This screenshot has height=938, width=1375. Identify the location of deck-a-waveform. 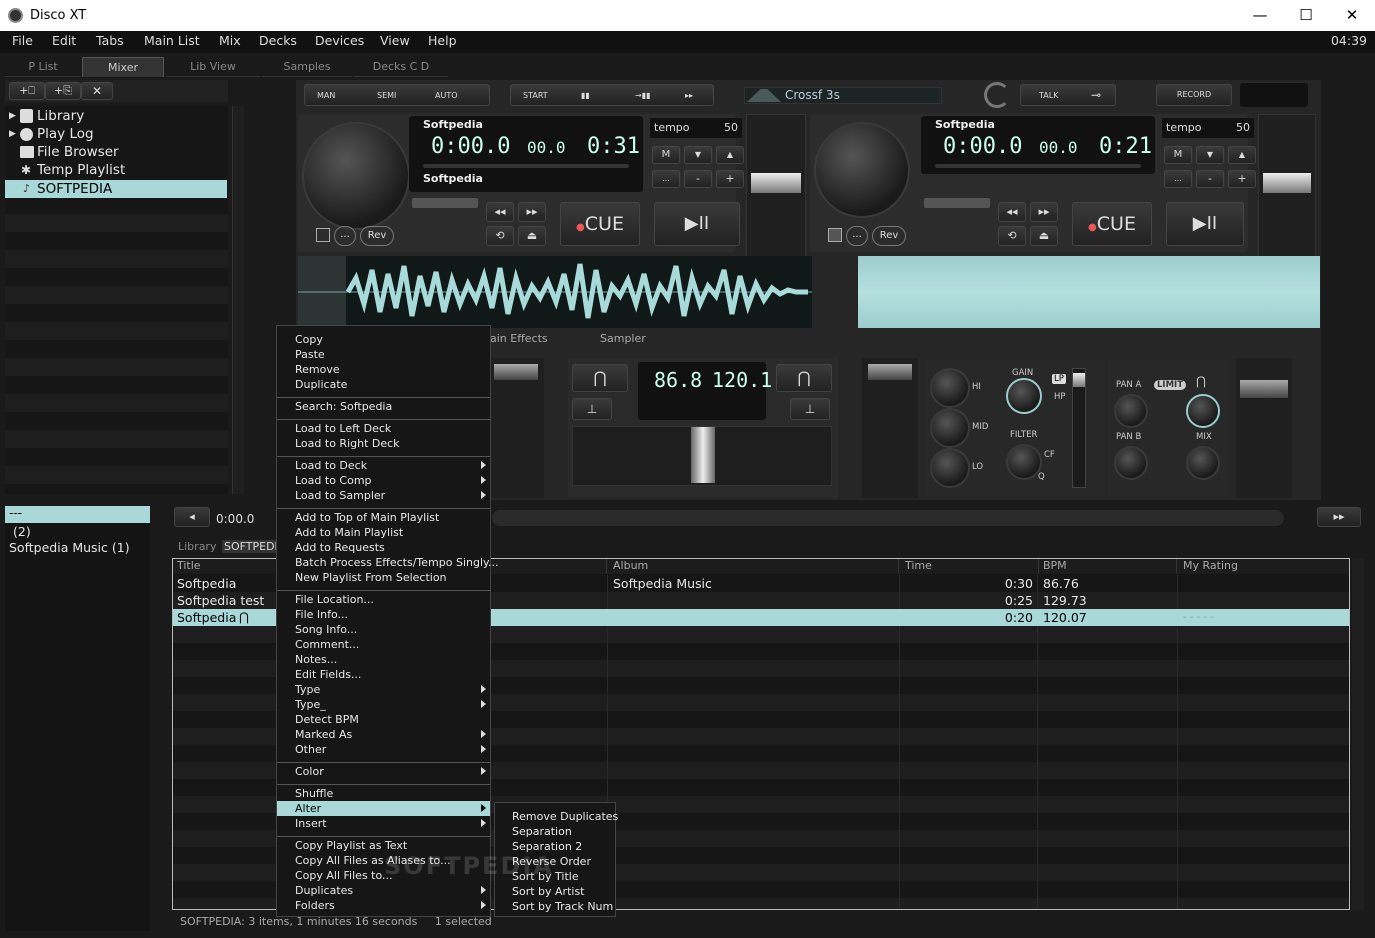
(555, 292).